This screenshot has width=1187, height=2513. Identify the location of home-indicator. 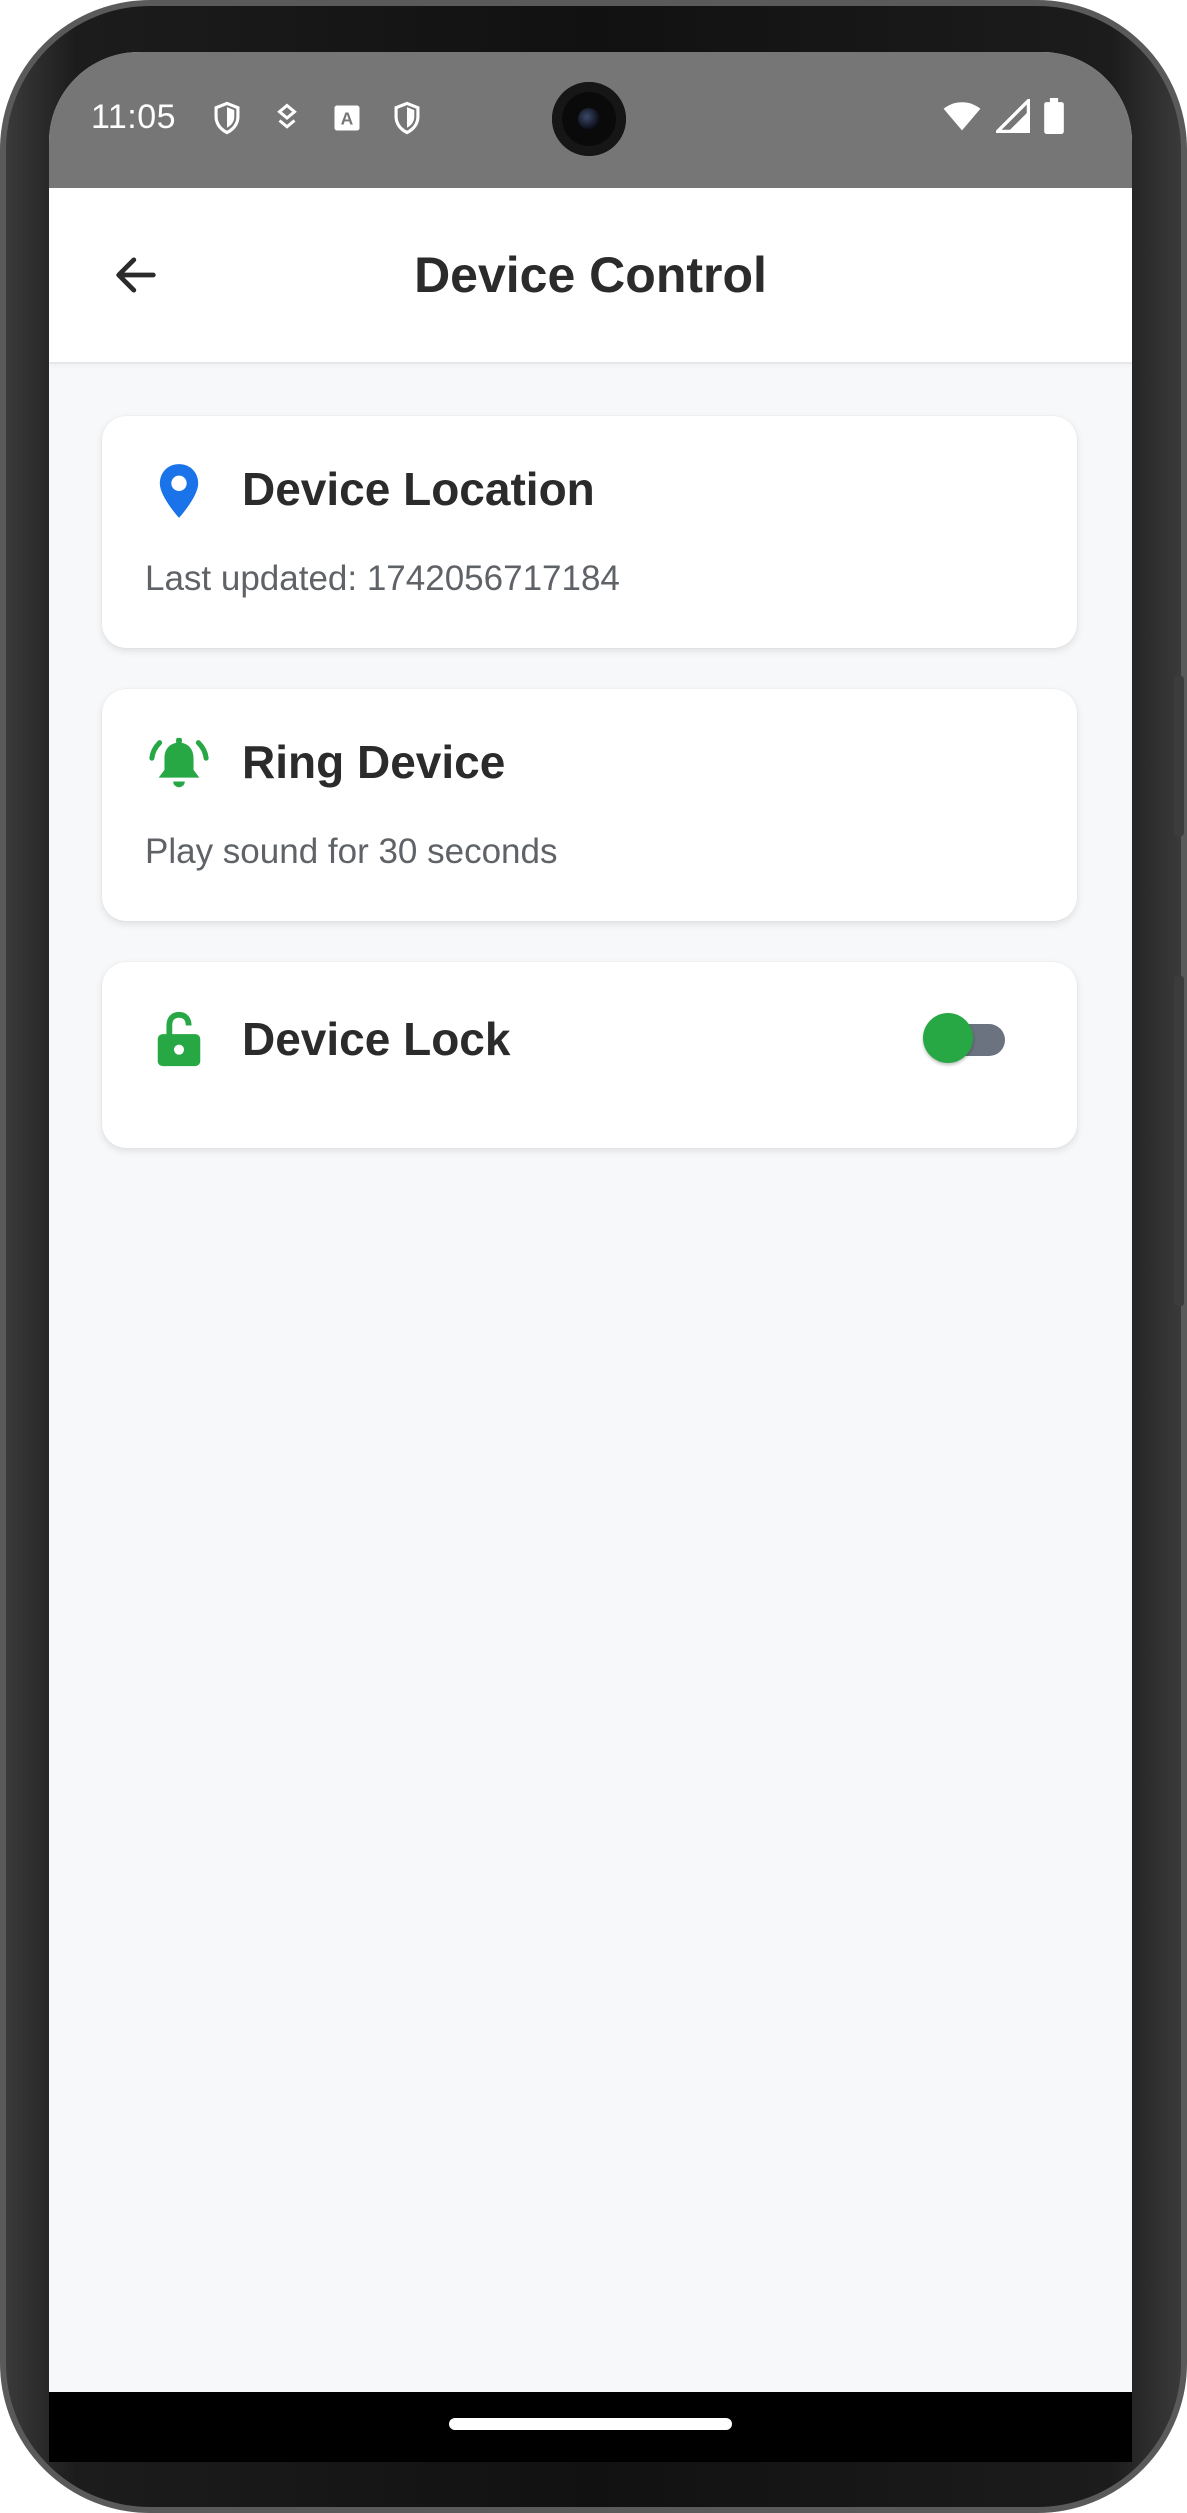
(590, 2424).